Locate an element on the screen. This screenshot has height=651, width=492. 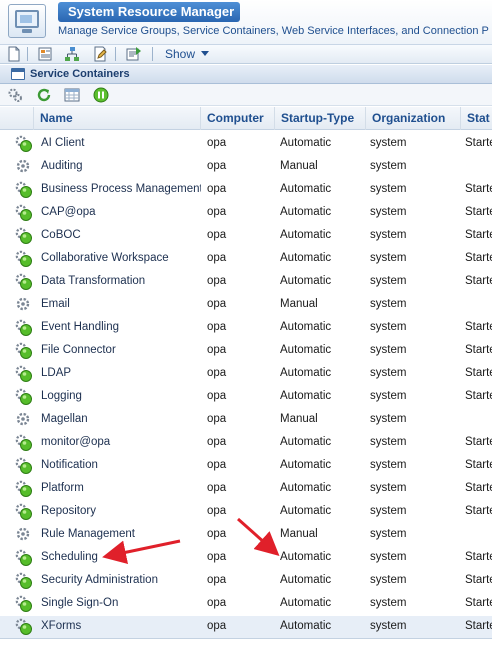
table-row: Auditing opa Manual system is located at coordinates (246, 167).